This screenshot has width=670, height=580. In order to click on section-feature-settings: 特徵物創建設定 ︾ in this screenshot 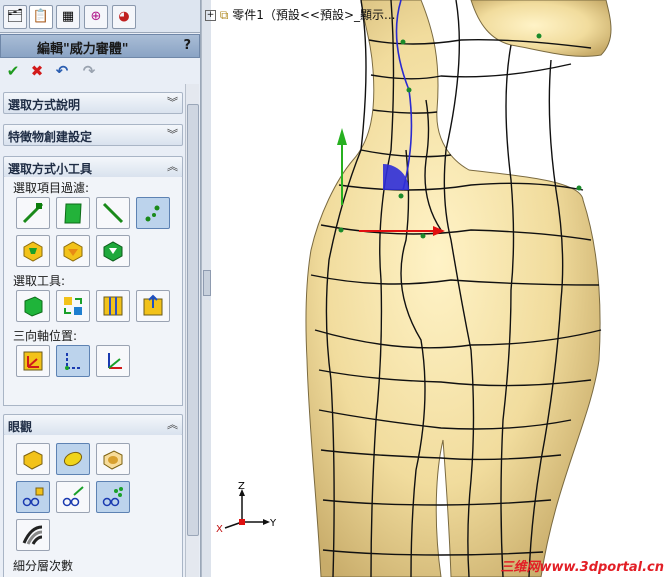, I will do `click(93, 135)`.